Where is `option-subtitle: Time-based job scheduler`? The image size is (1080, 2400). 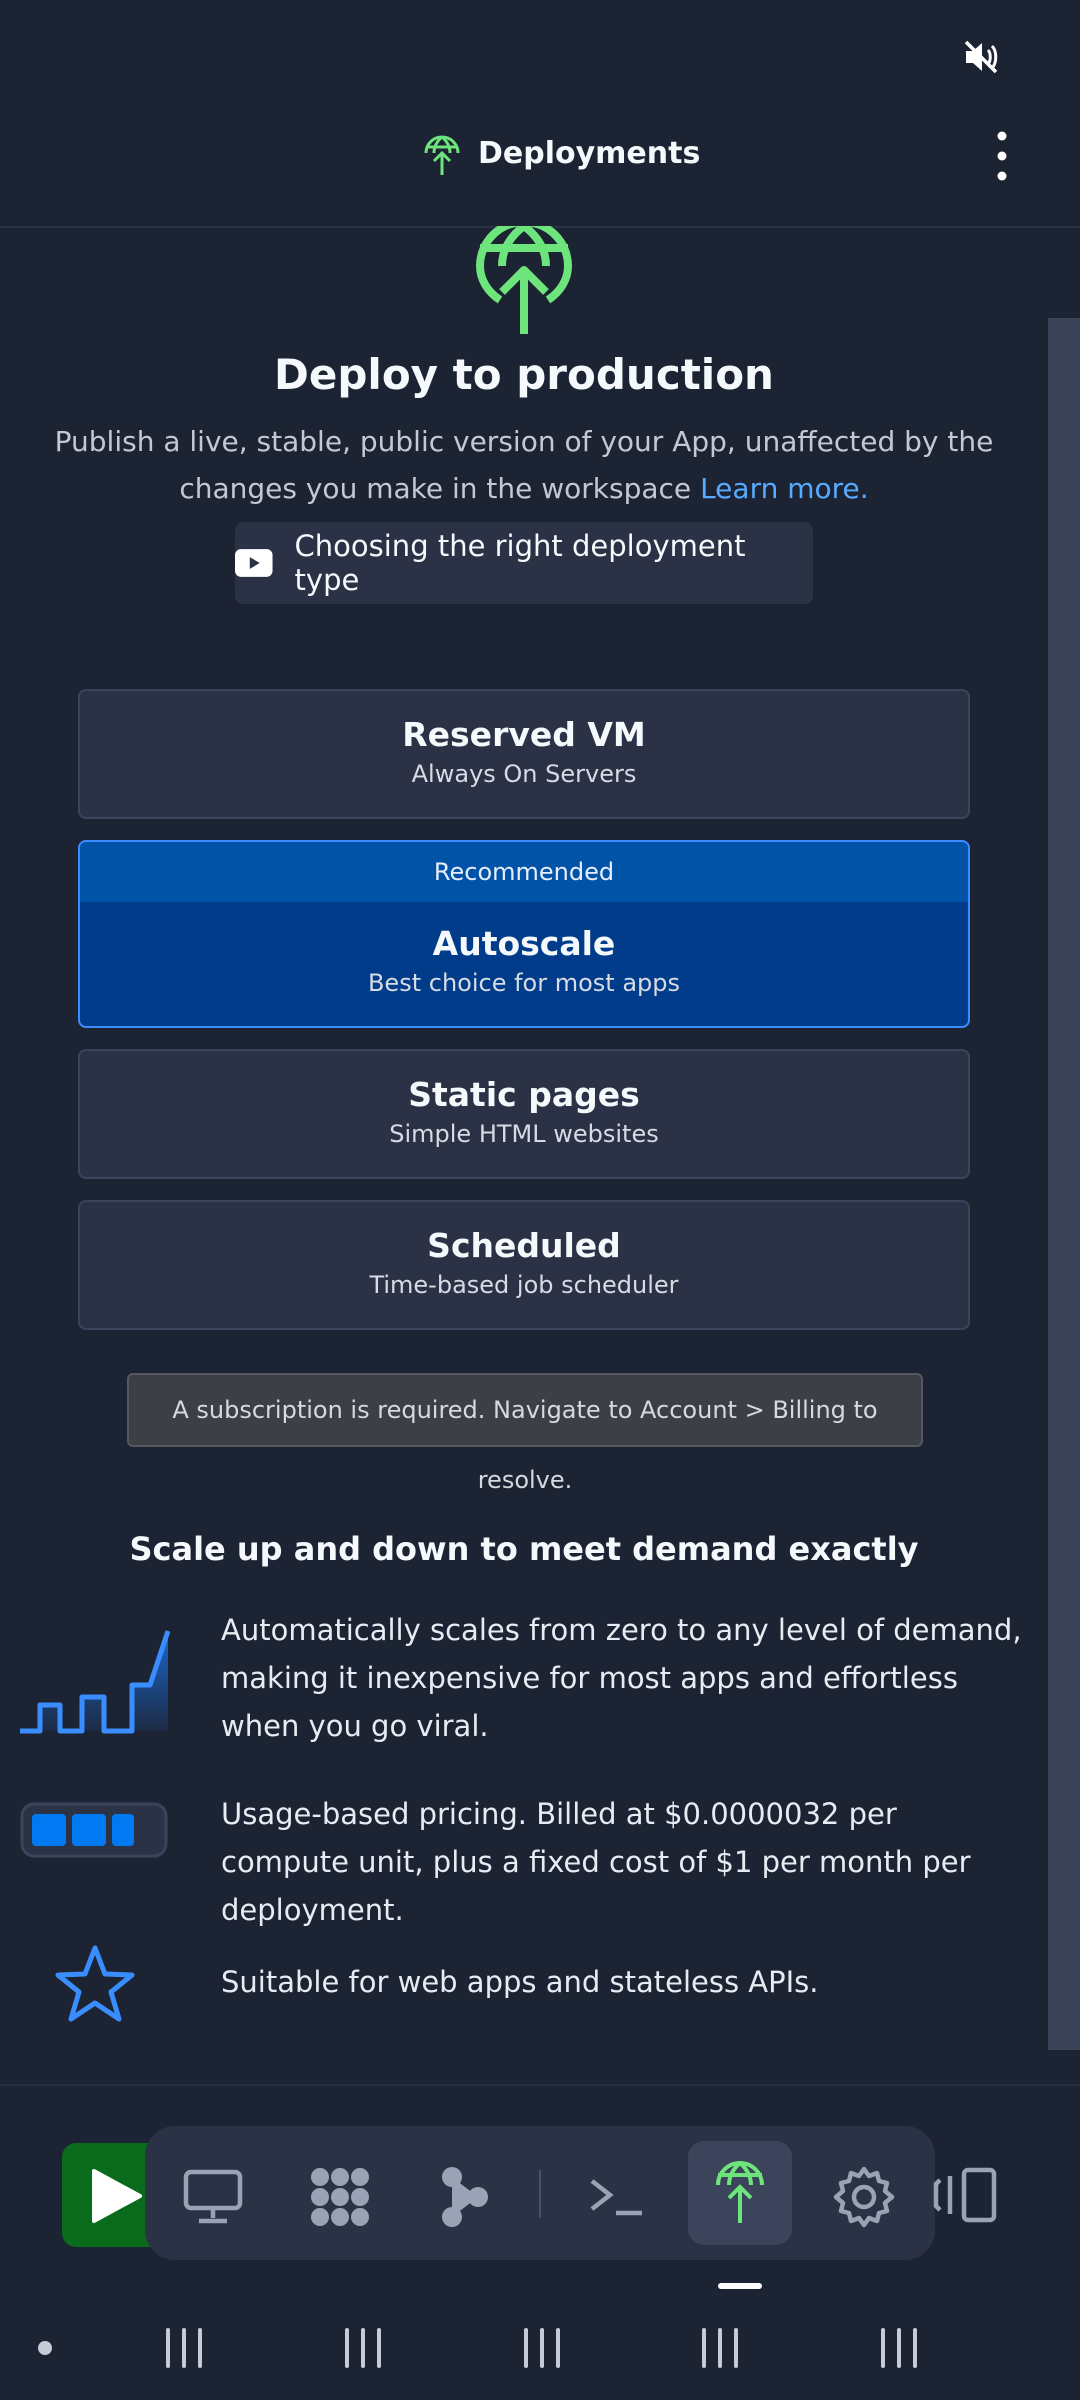 option-subtitle: Time-based job scheduler is located at coordinates (524, 1285).